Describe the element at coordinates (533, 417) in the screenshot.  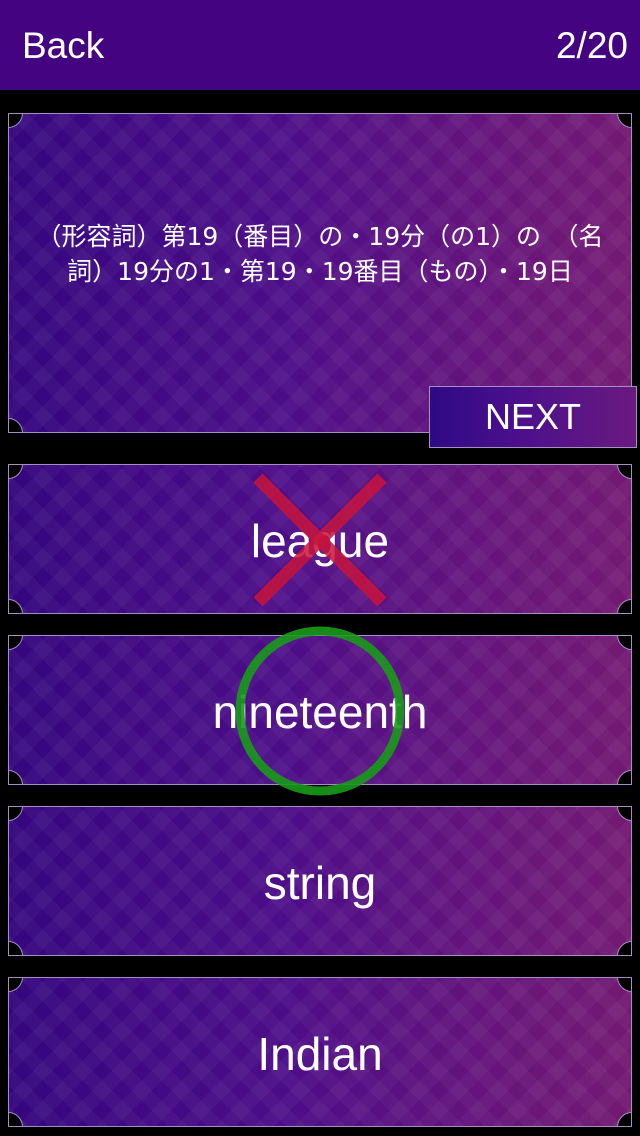
I see `next-button: NEXT` at that location.